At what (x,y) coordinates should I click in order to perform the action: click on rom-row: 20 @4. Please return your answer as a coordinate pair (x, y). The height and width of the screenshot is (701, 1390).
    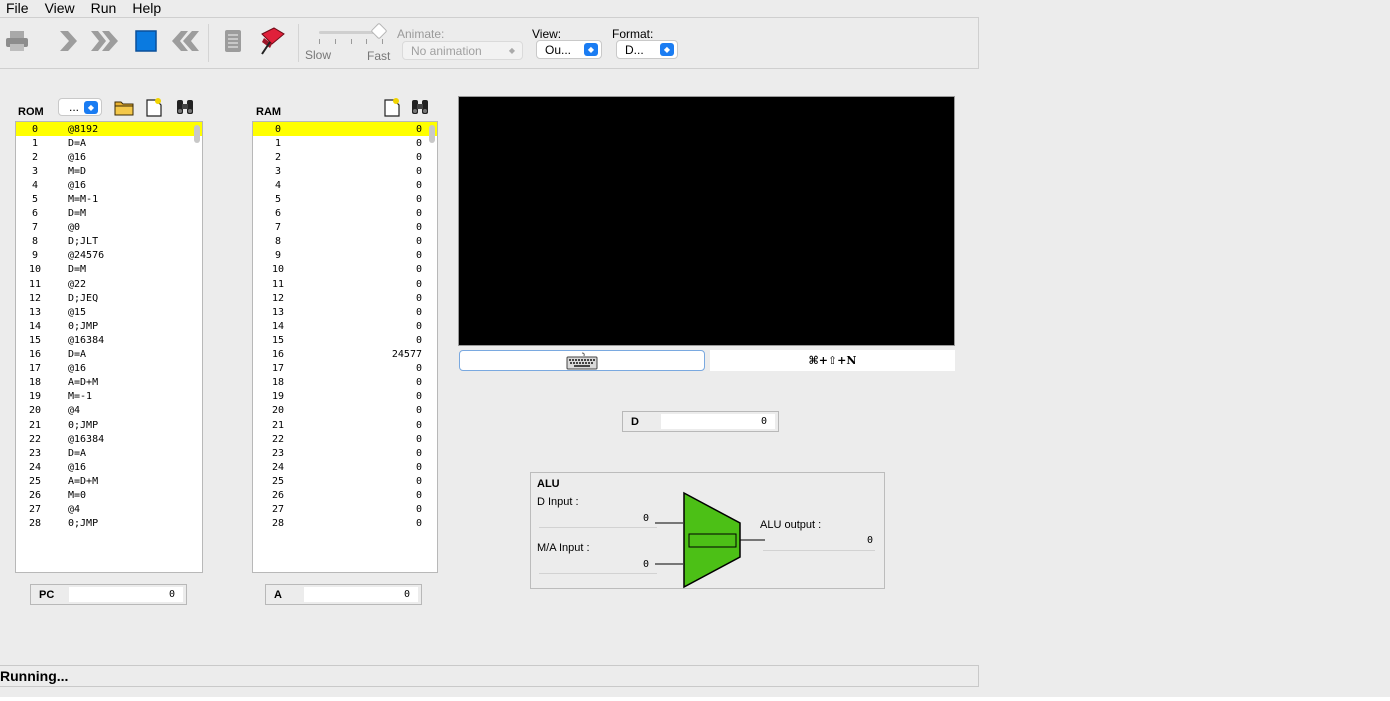
    Looking at the image, I should click on (109, 411).